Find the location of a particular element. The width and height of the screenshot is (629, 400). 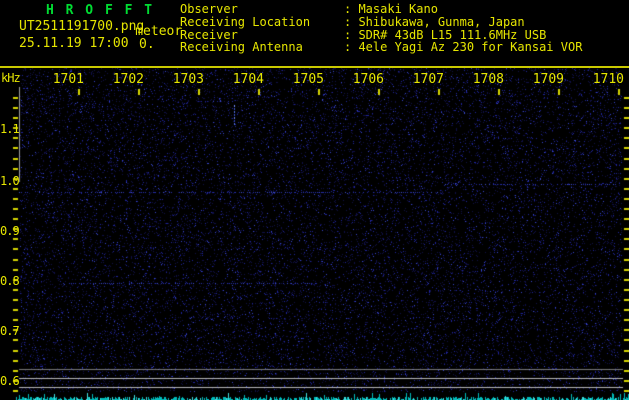

counter-label: 0. is located at coordinates (147, 44).